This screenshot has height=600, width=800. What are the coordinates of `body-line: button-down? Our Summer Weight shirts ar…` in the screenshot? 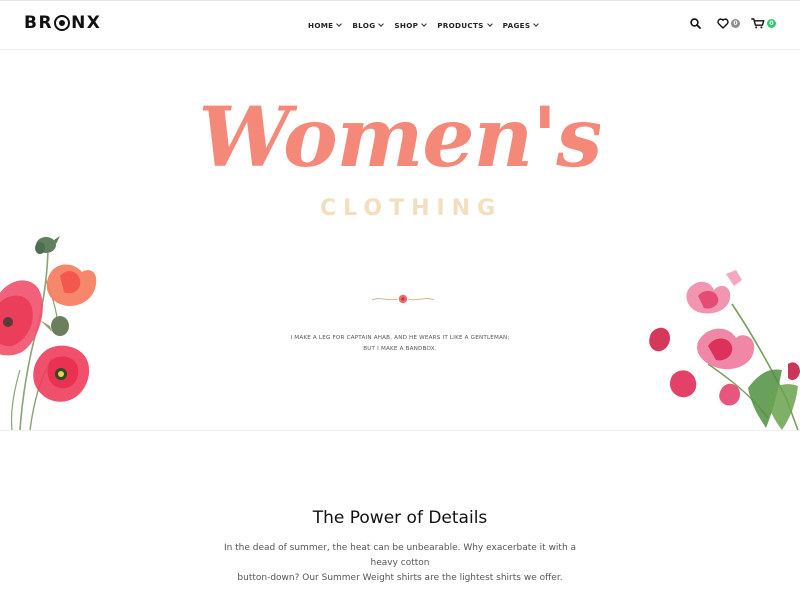 It's located at (400, 578).